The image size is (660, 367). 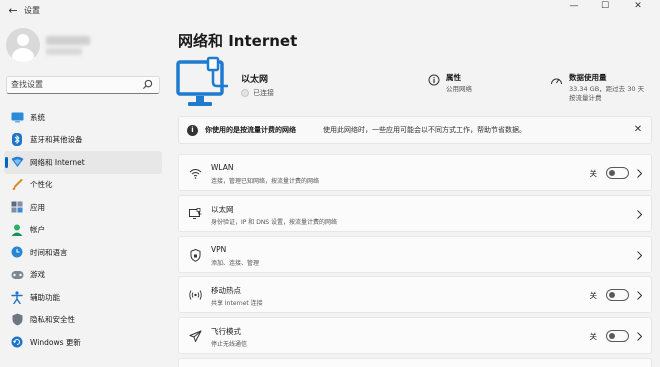 I want to click on sidebar-item-system: 系统, so click(x=83, y=117).